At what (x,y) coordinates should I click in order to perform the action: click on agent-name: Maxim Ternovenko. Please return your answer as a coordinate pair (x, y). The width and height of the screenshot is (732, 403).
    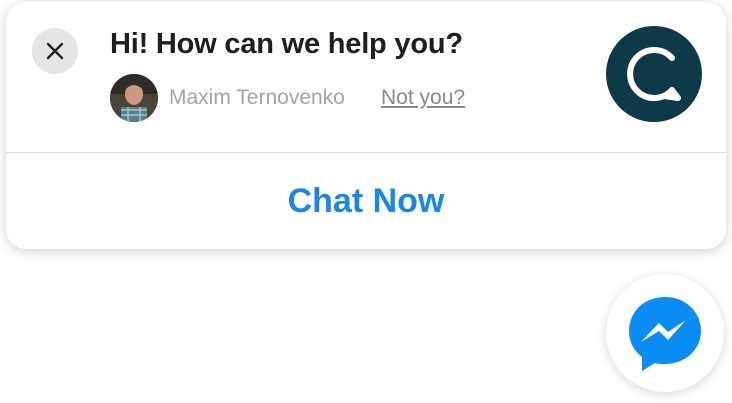
    Looking at the image, I should click on (257, 97).